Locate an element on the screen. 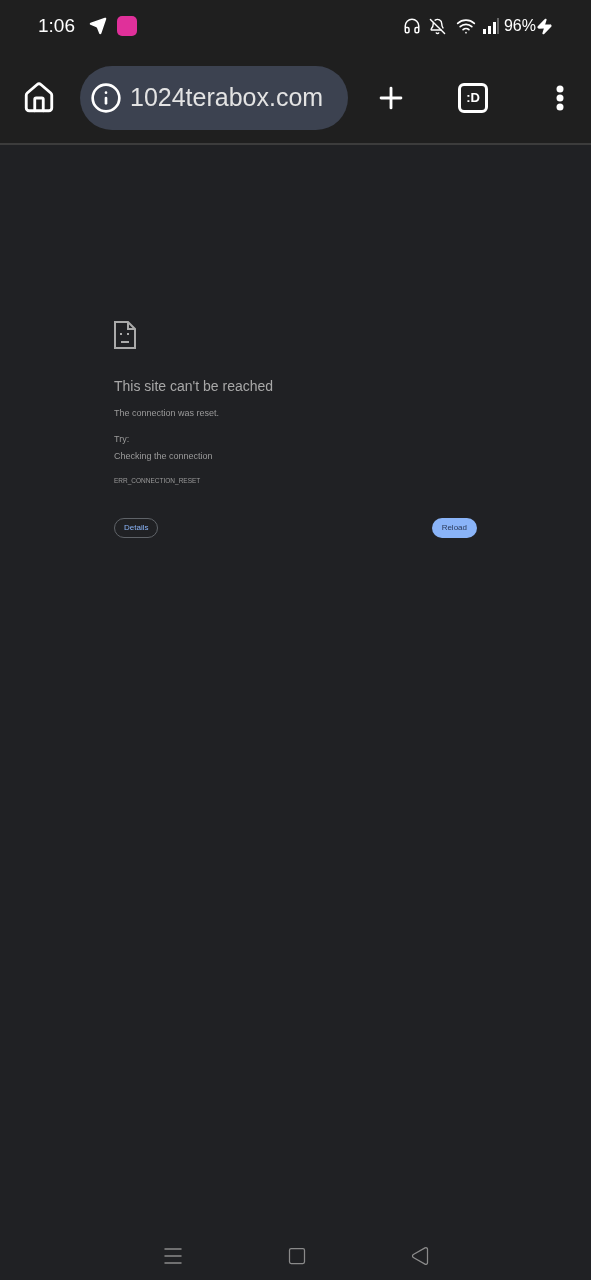  charging-icon is located at coordinates (544, 26).